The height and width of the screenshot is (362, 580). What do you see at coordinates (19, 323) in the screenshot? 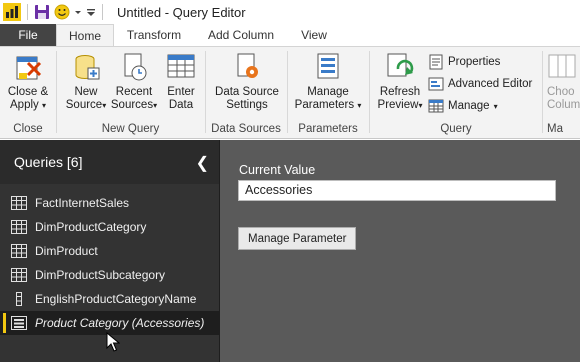
I see `parameter-icon` at bounding box center [19, 323].